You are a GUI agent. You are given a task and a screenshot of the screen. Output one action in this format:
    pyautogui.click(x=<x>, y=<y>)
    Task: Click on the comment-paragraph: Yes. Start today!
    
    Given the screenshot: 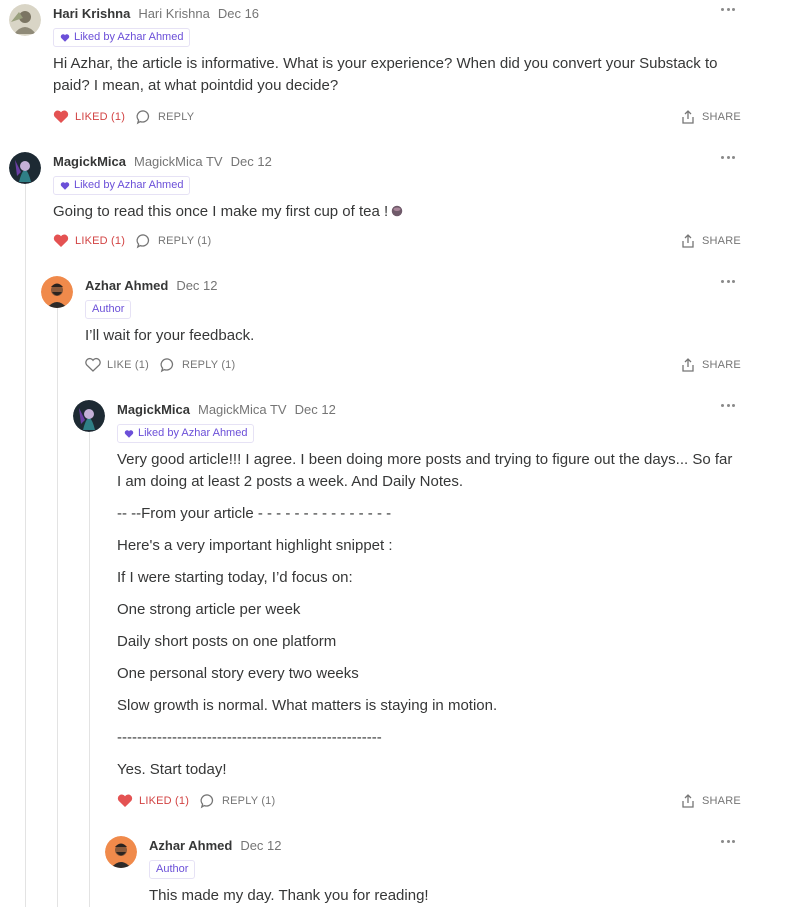 What is the action you would take?
    pyautogui.click(x=172, y=769)
    